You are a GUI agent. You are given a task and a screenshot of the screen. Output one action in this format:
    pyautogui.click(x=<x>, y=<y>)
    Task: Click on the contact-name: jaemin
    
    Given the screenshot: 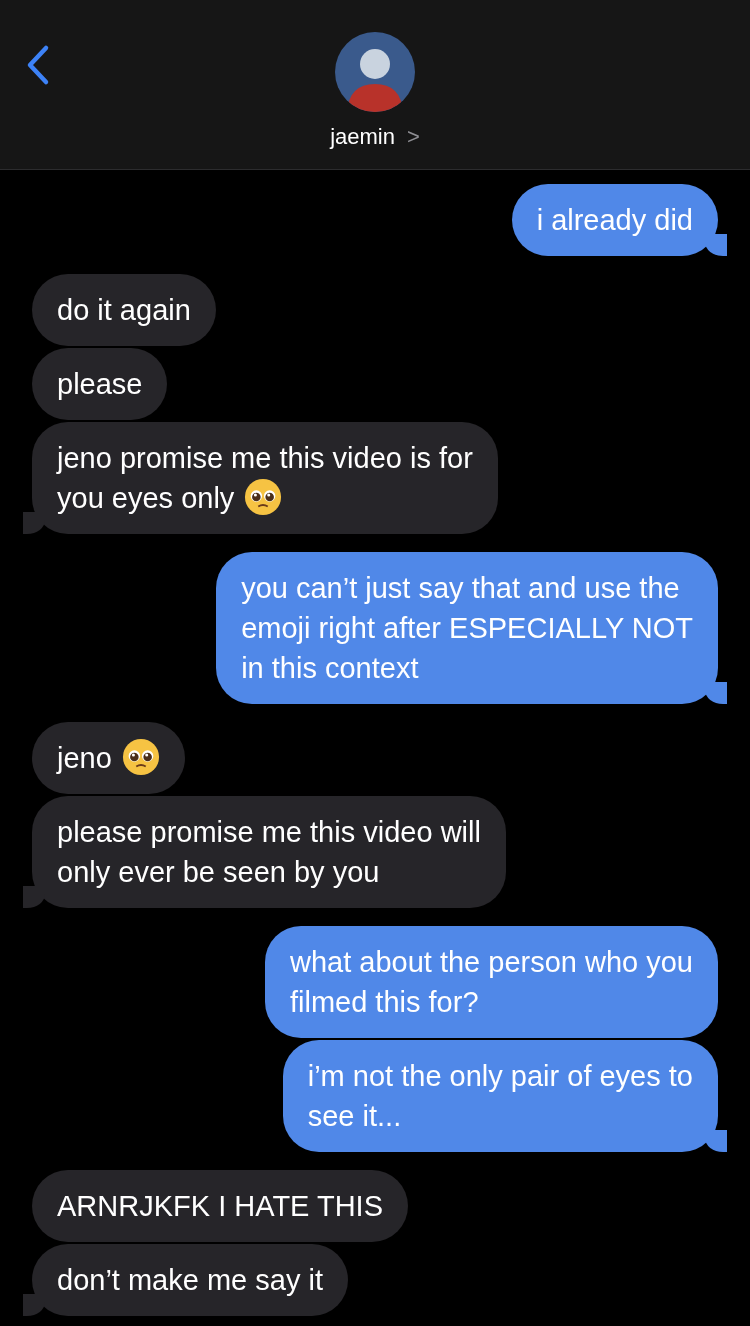 What is the action you would take?
    pyautogui.click(x=362, y=137)
    